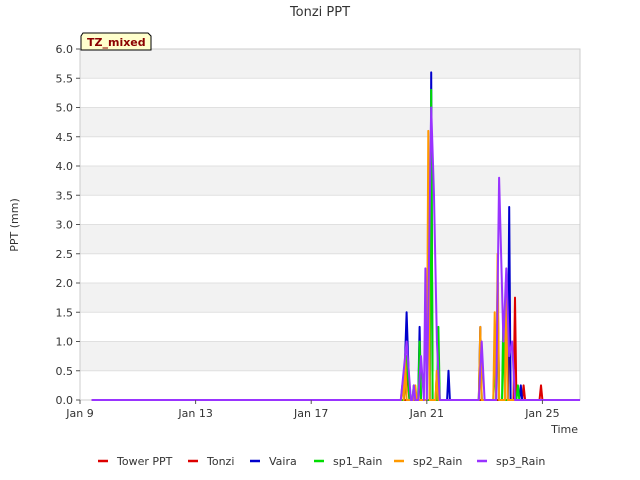 Image resolution: width=640 pixels, height=480 pixels. I want to click on chart-title: Tonzi PPT, so click(319, 12).